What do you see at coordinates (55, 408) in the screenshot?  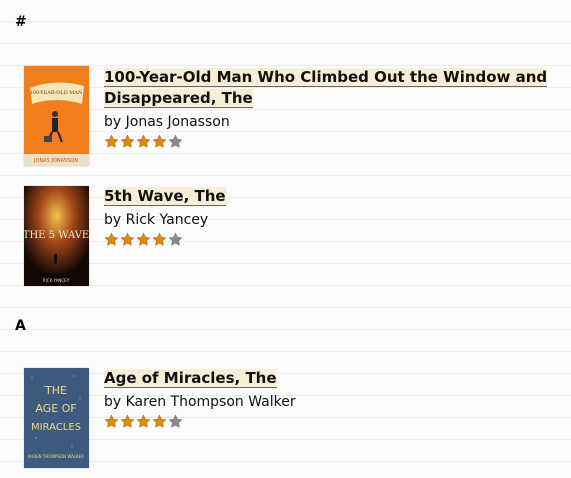 I see `svg-text: AGE OF` at bounding box center [55, 408].